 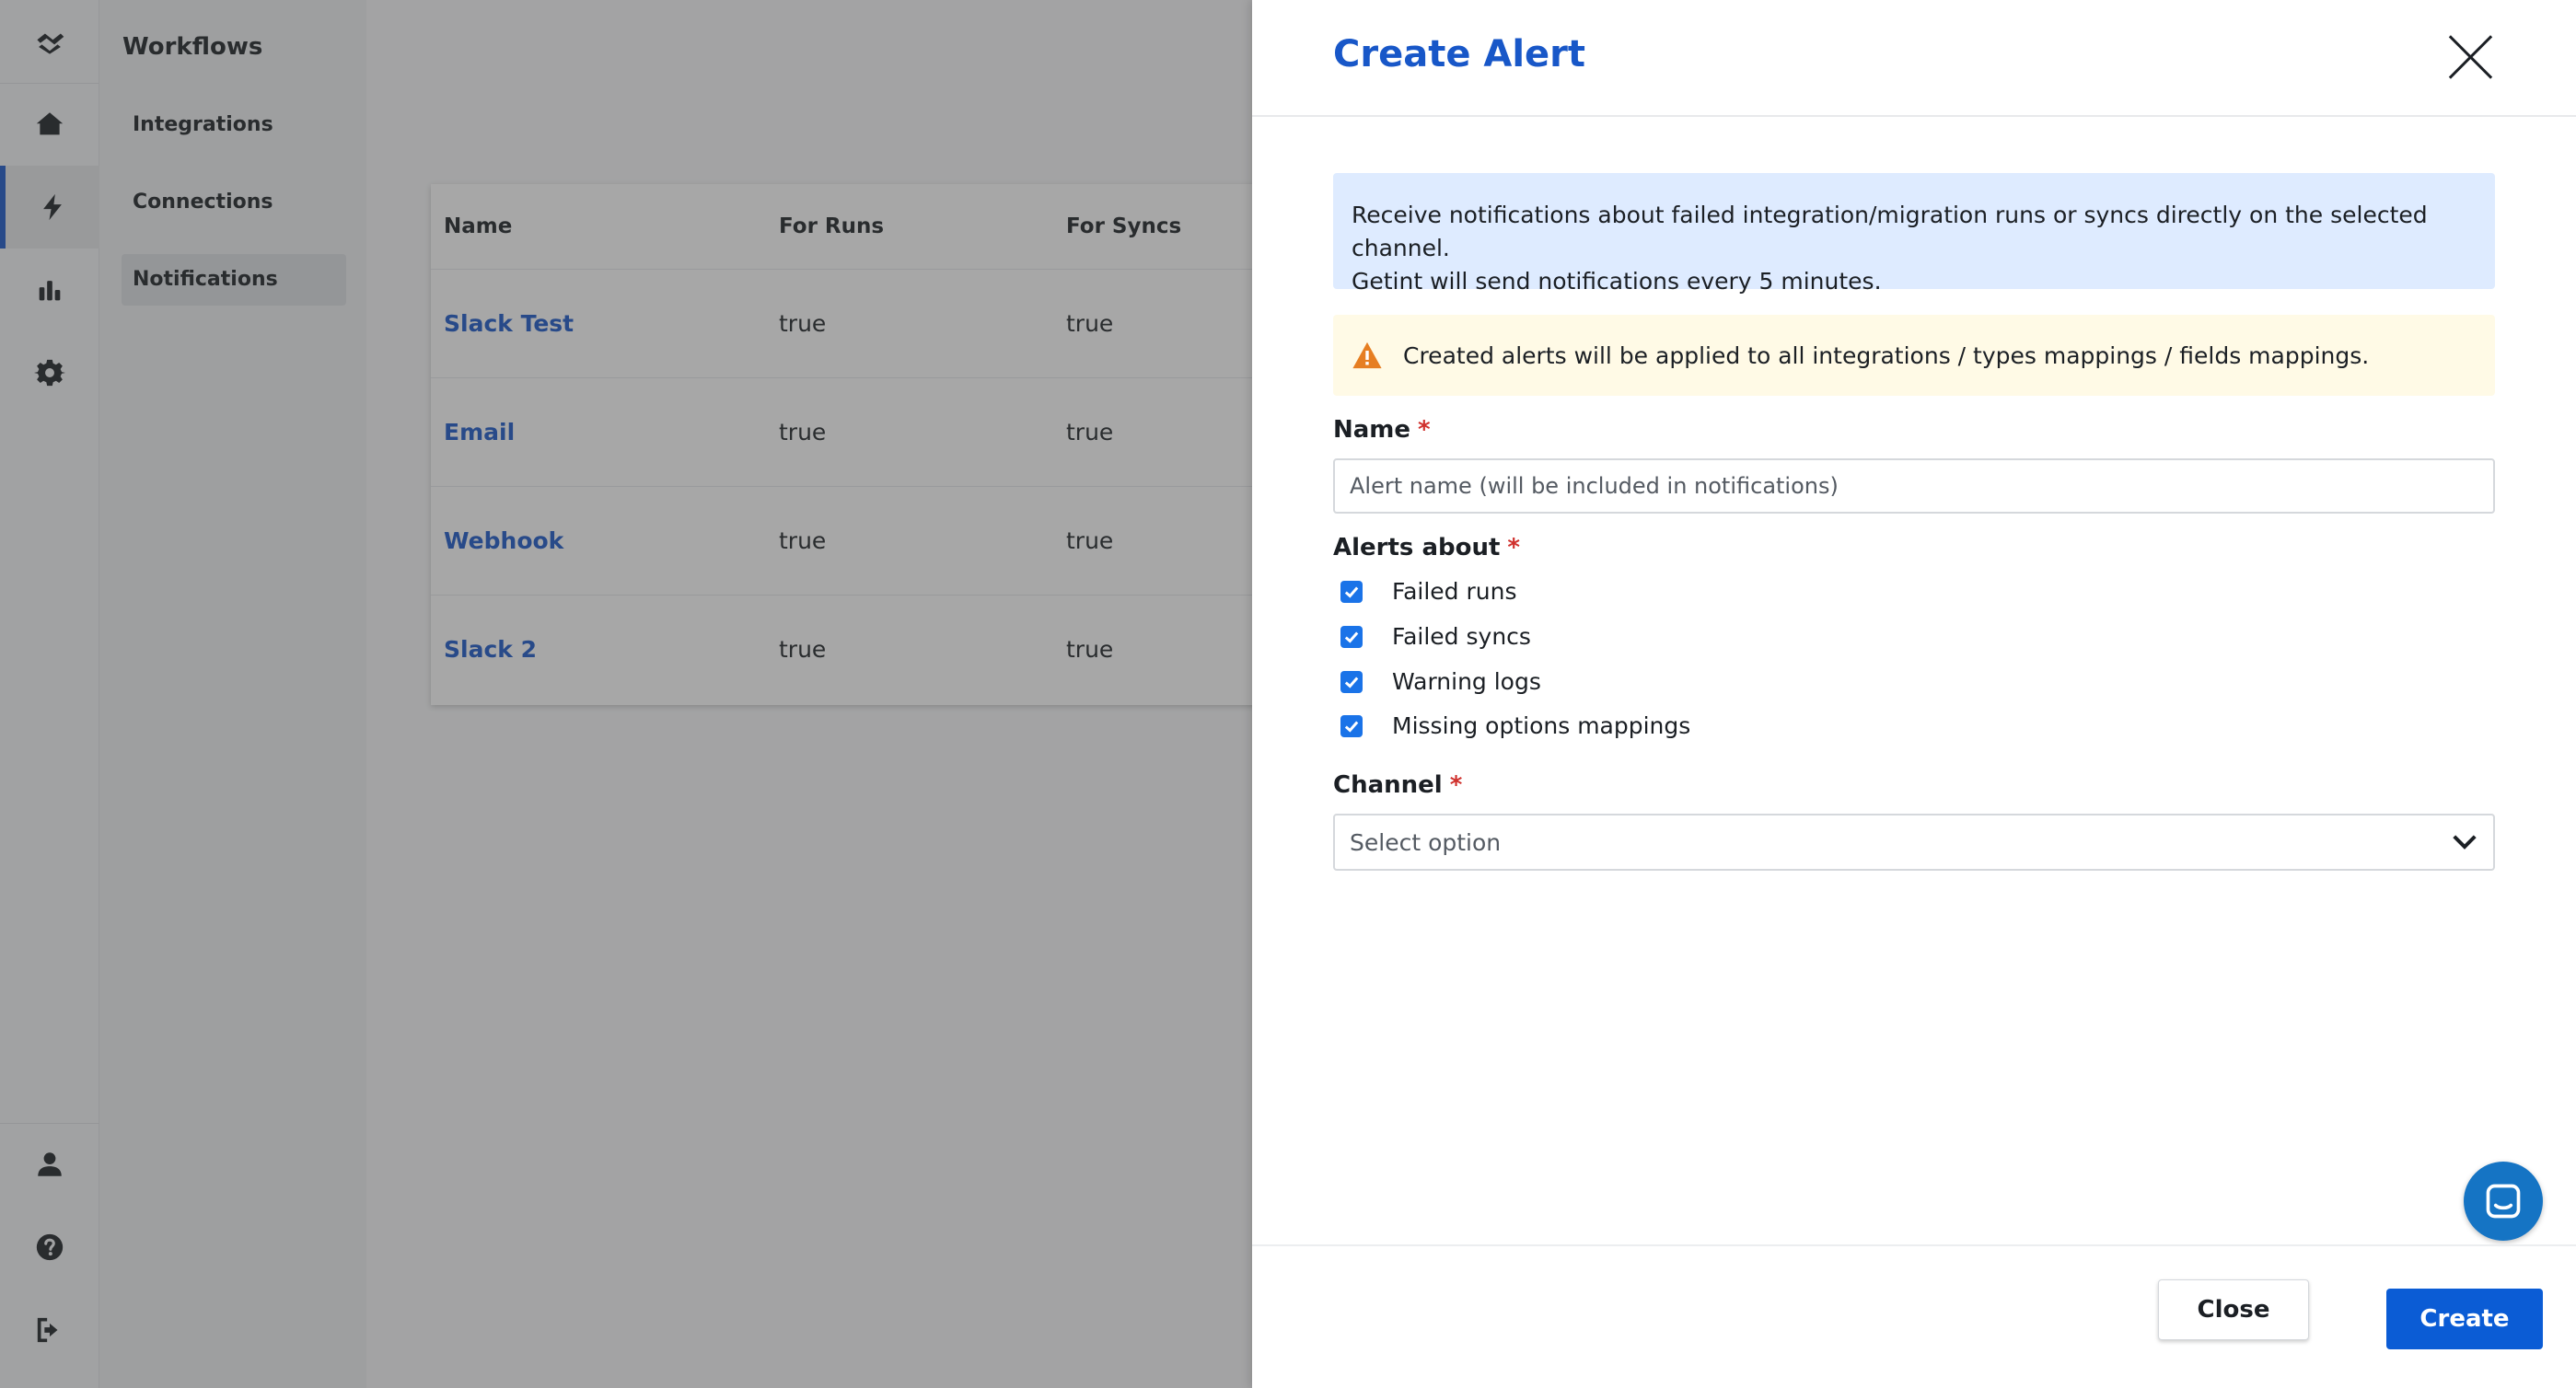 I want to click on checkbox-failed-runs: Failed runs, so click(x=1428, y=591).